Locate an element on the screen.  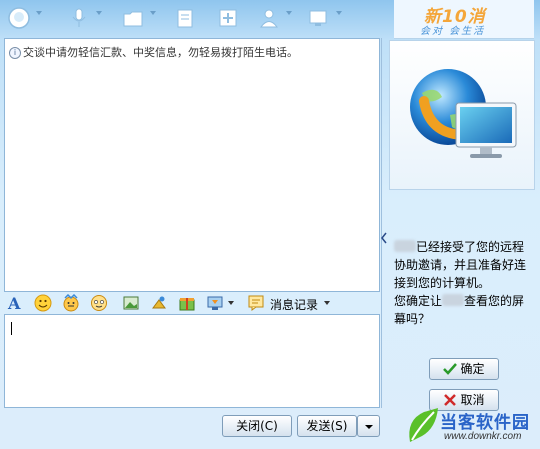
screenshot-icon is located at coordinates (159, 303).